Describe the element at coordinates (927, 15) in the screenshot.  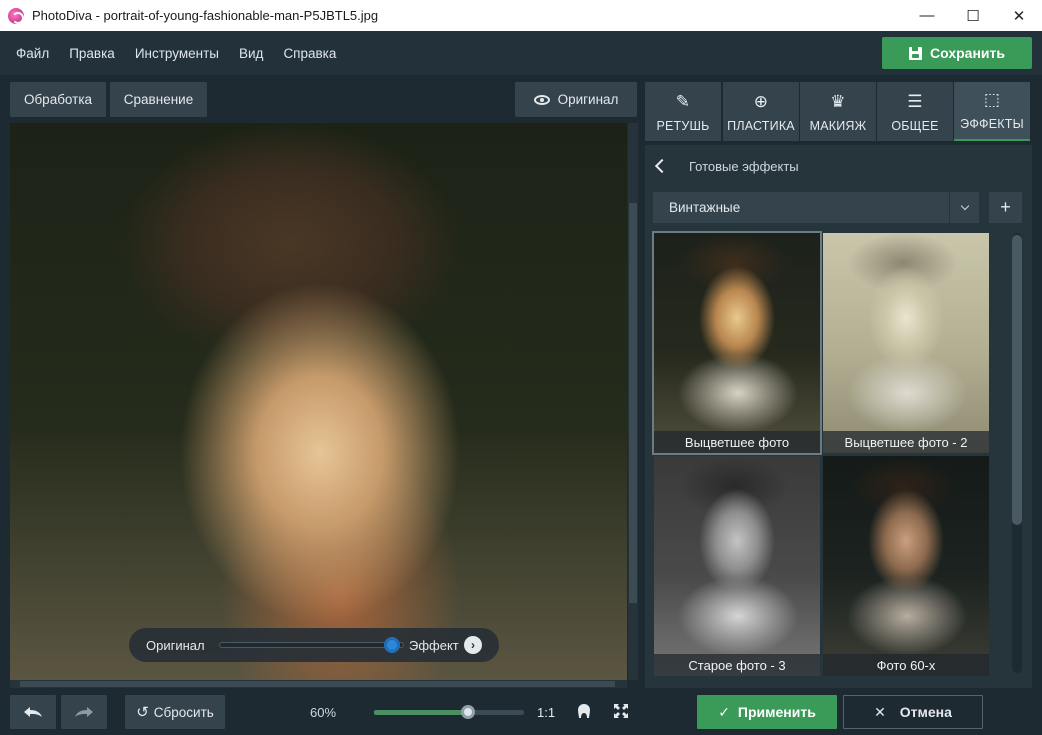
I see `minimize-button: —` at that location.